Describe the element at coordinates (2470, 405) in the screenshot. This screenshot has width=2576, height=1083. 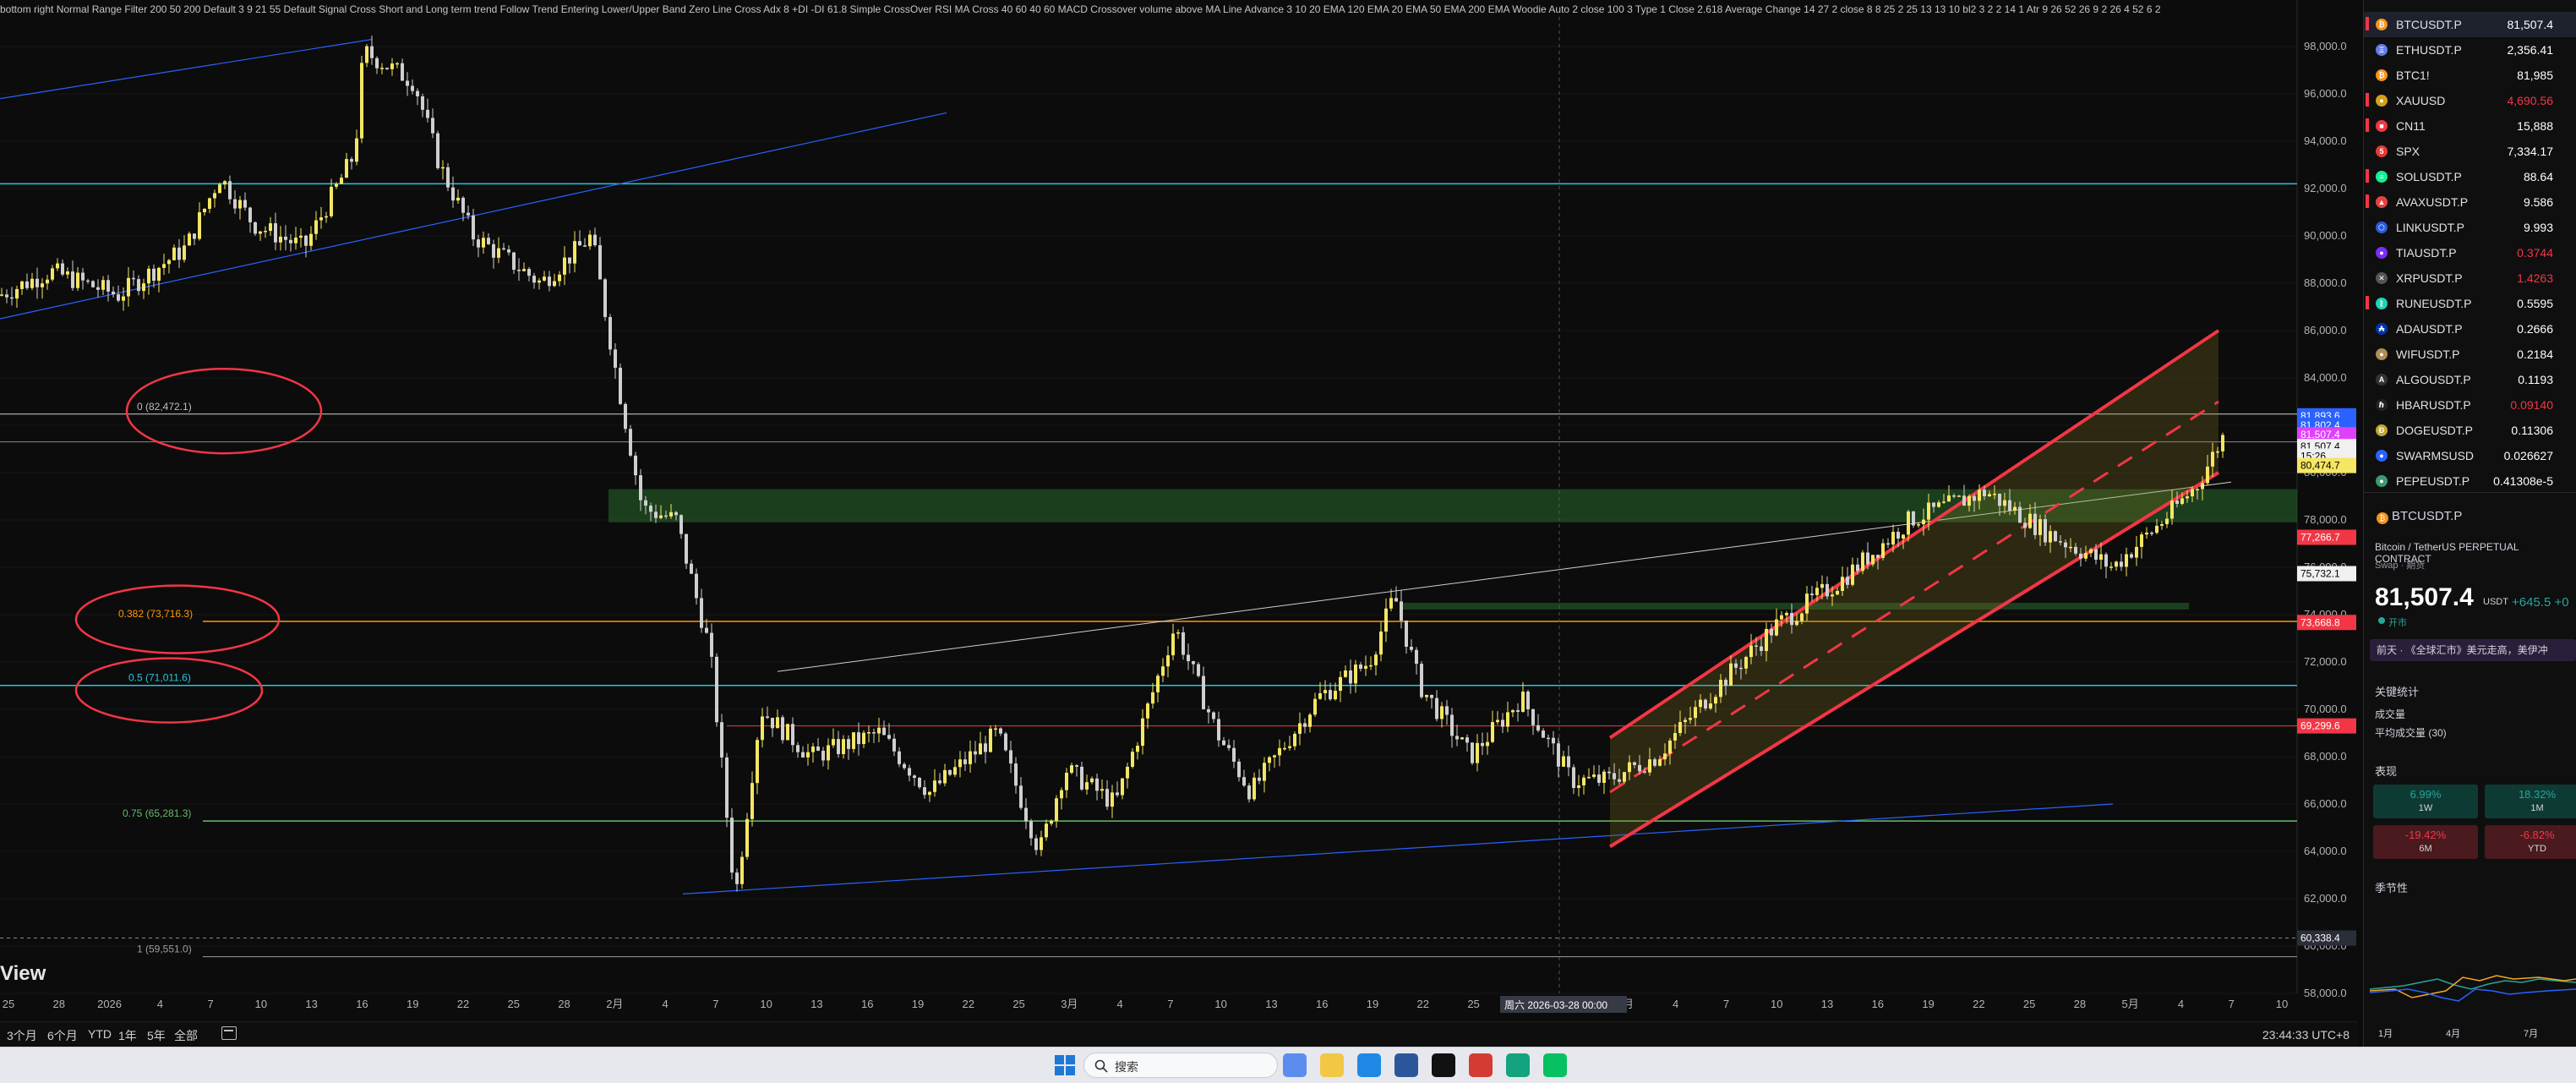
I see `watchlist-item-hbarusdtp: ℏ HBARUSDT.P 0.09140` at that location.